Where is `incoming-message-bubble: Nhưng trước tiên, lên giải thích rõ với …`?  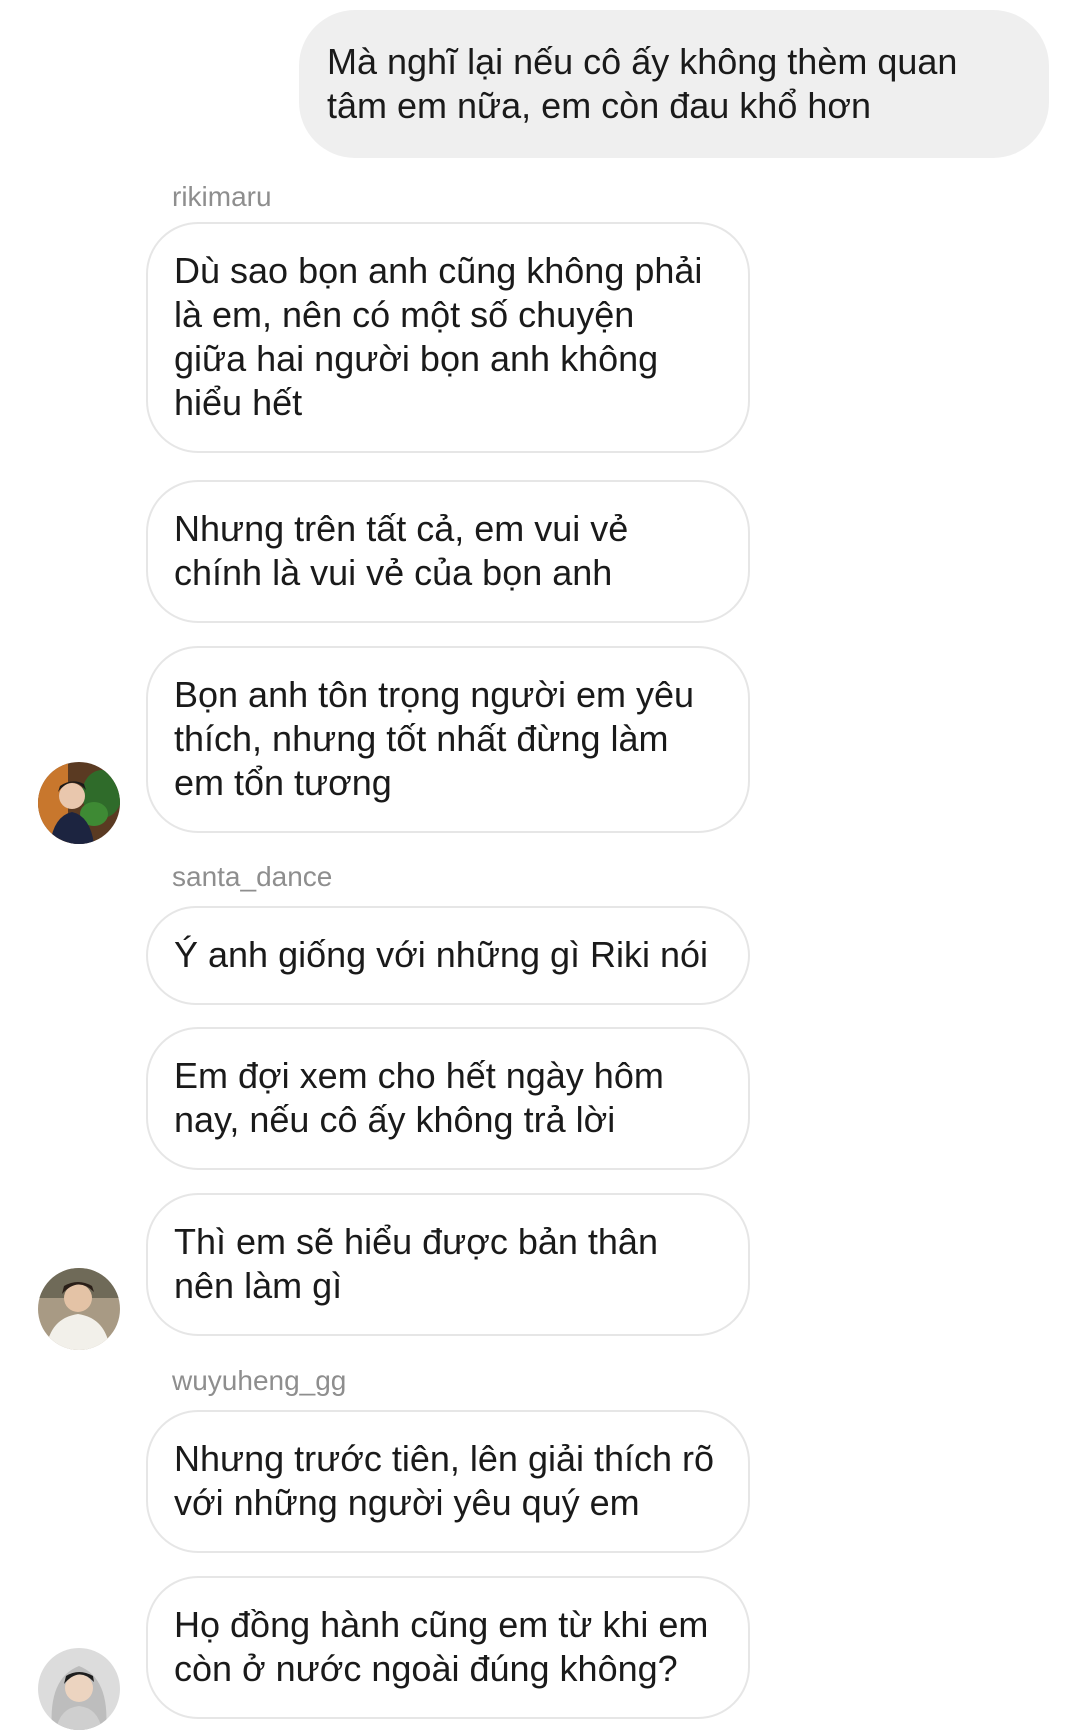
incoming-message-bubble: Nhưng trước tiên, lên giải thích rõ với … is located at coordinates (448, 1481).